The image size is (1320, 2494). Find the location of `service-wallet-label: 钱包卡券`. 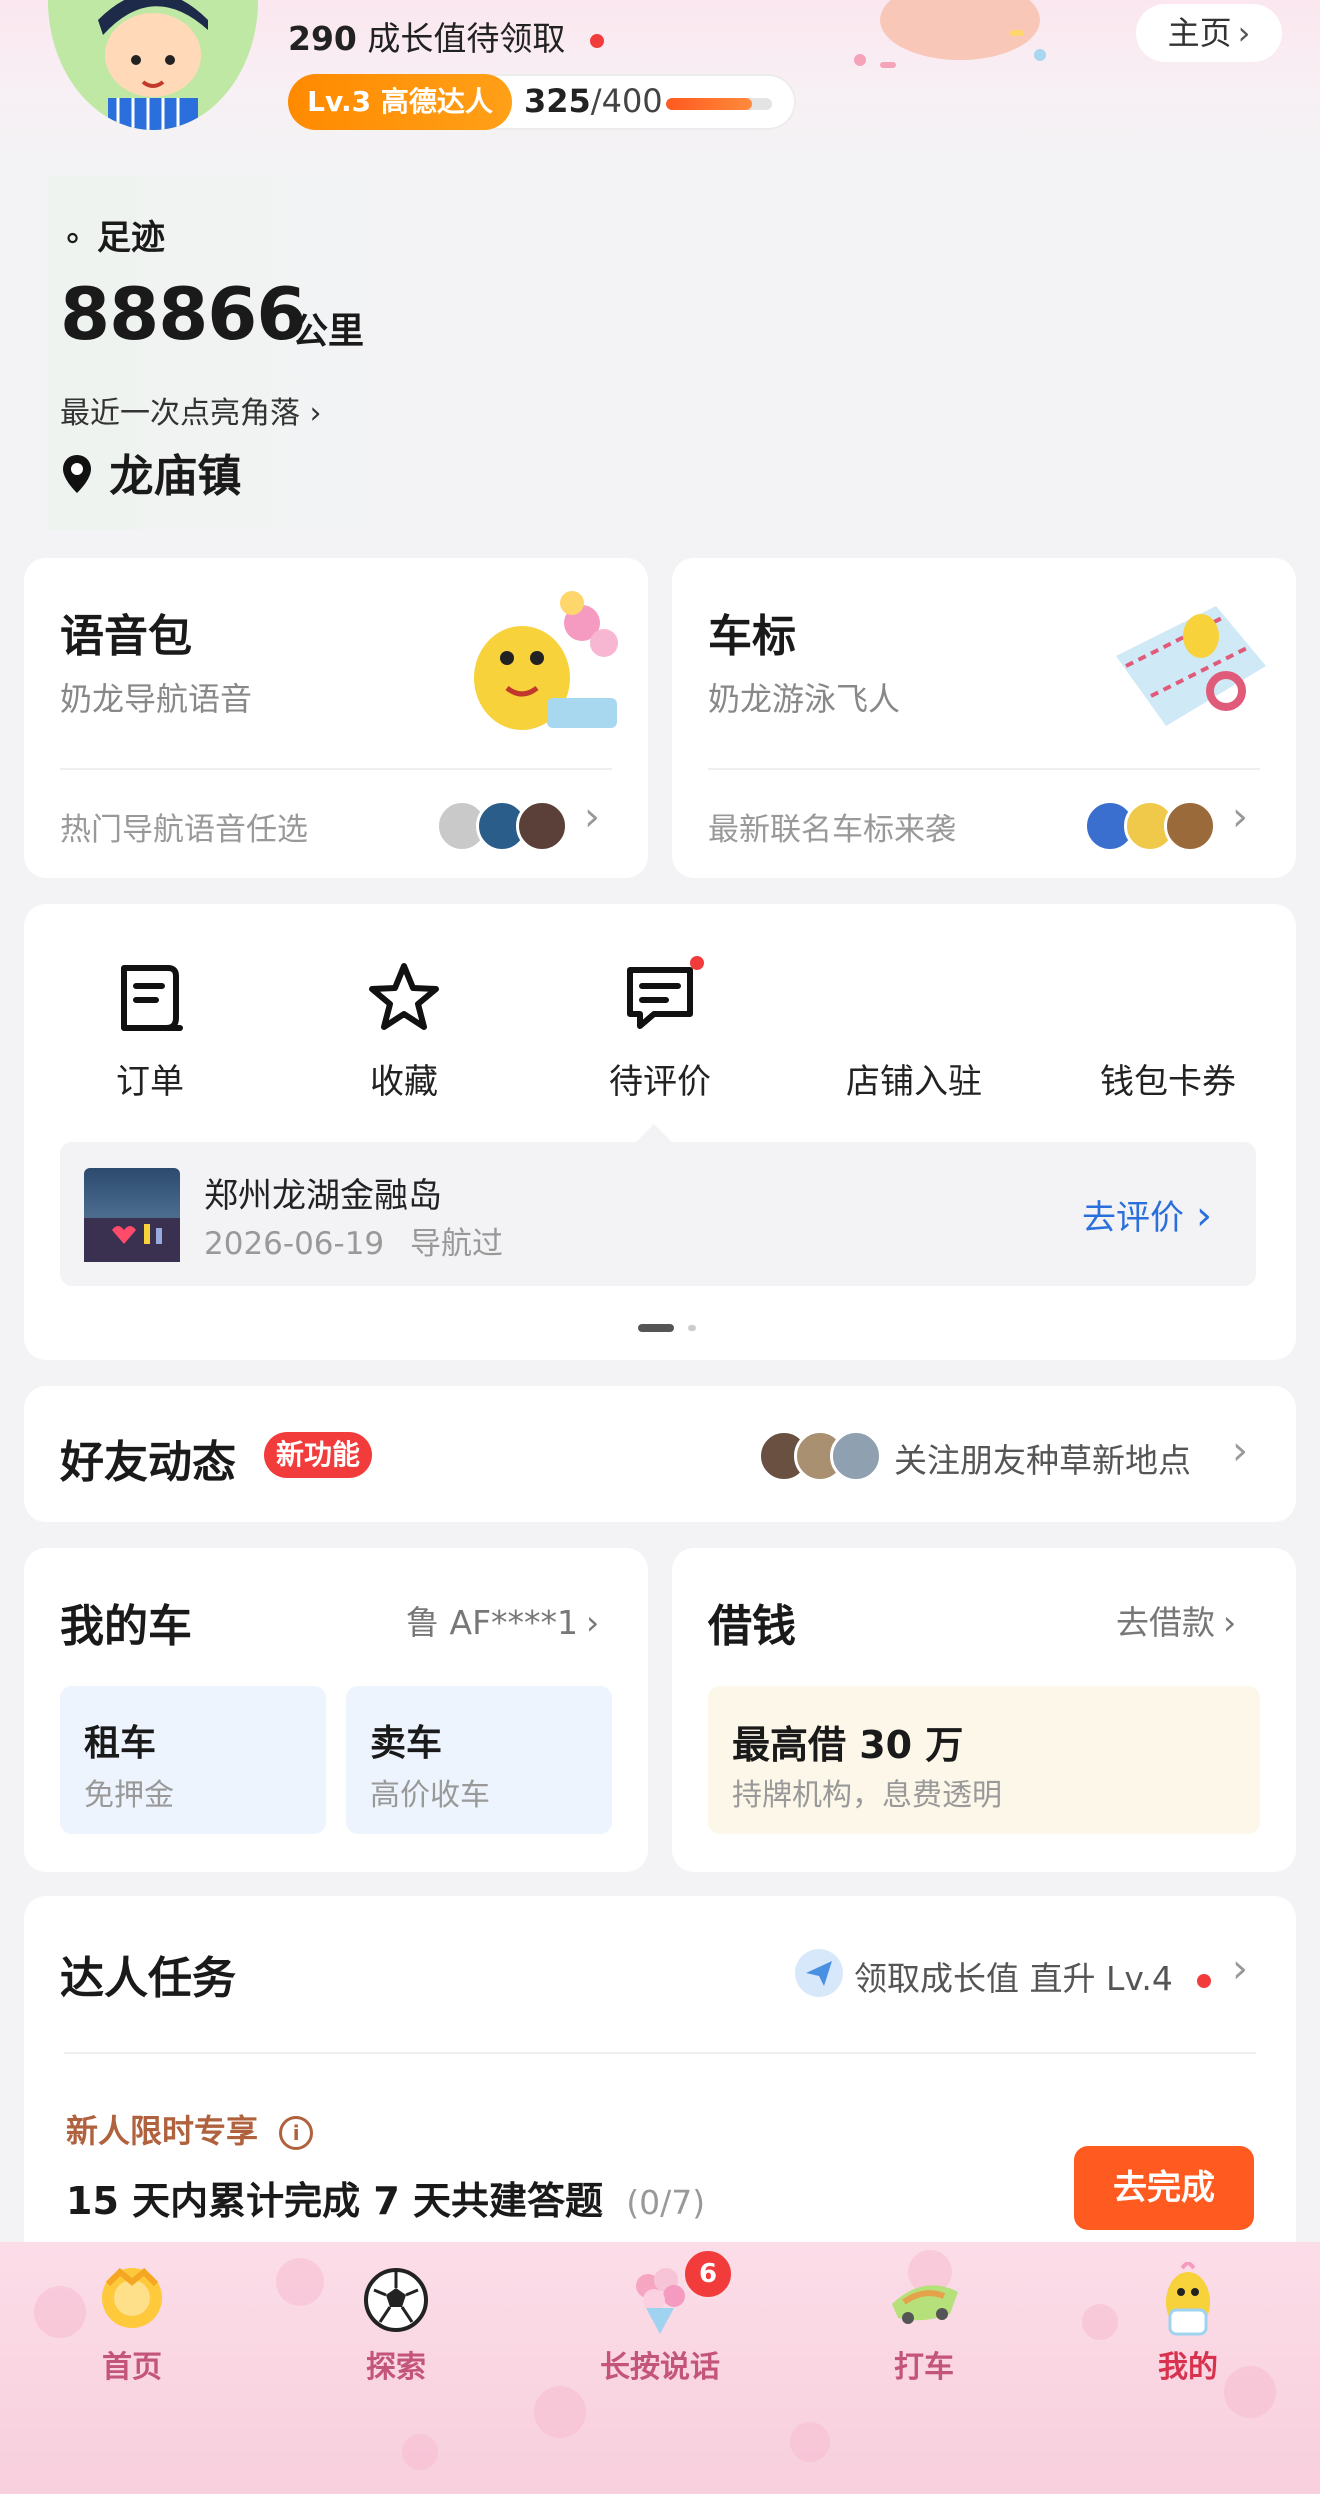

service-wallet-label: 钱包卡券 is located at coordinates (1168, 1078).